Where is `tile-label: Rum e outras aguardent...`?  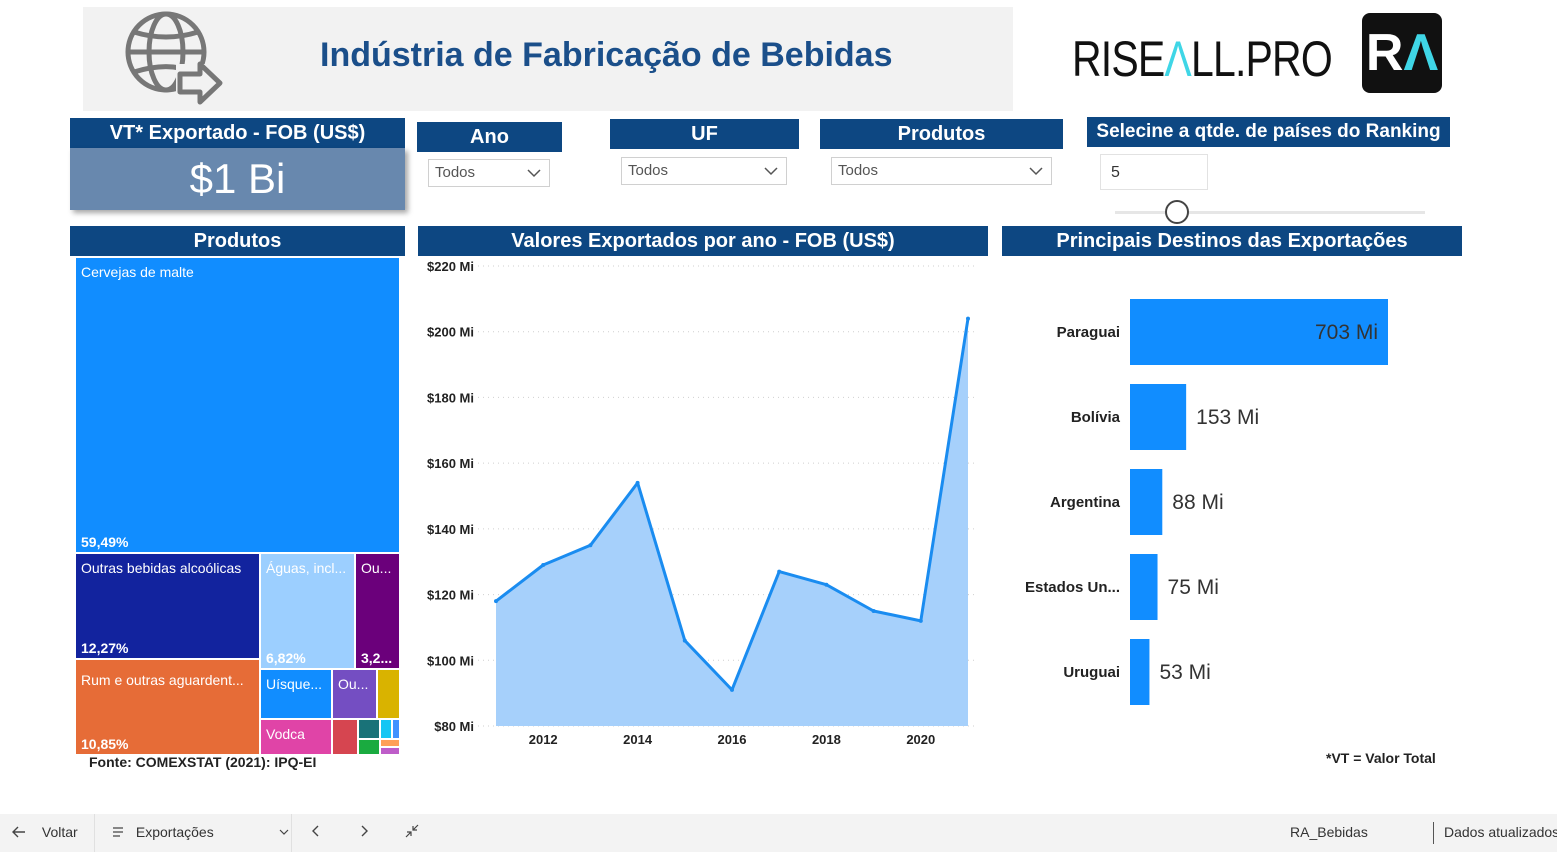 tile-label: Rum e outras aguardent... is located at coordinates (162, 680).